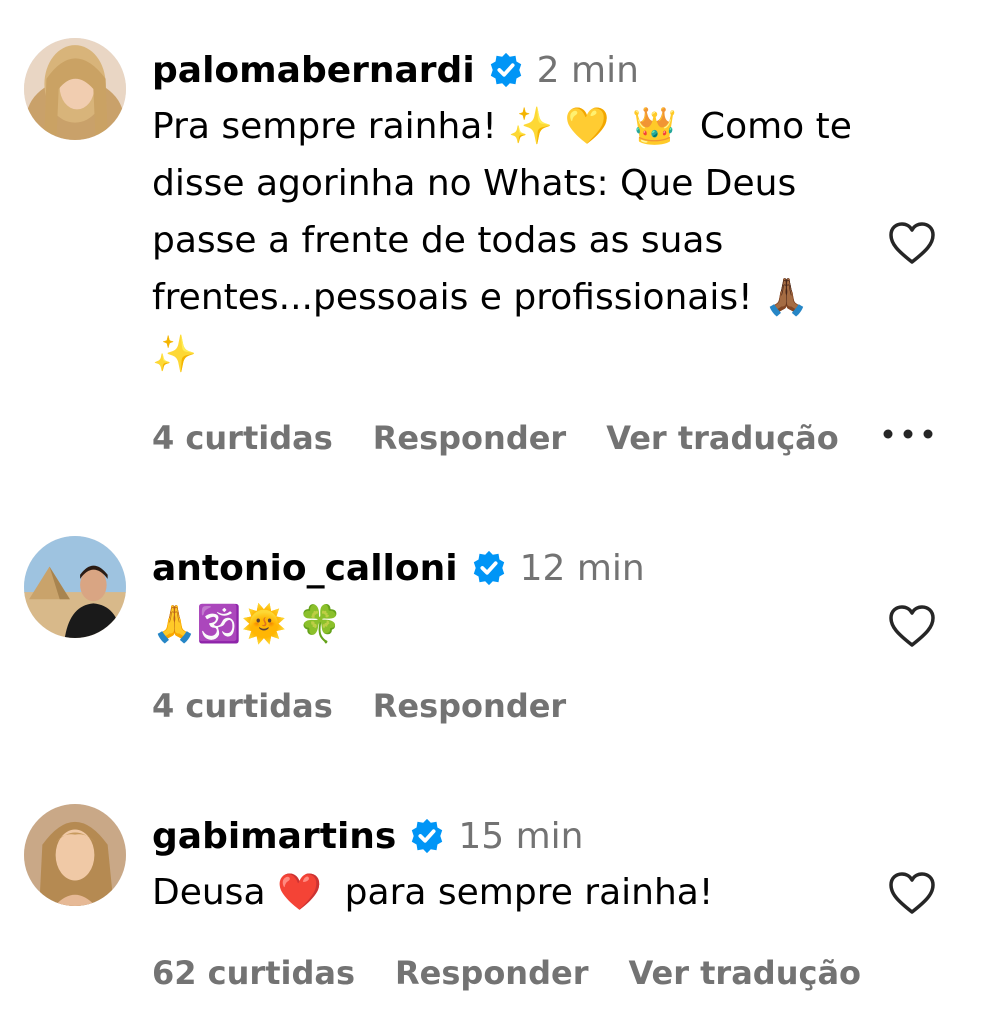  Describe the element at coordinates (520, 836) in the screenshot. I see `comment-time: 15 min` at that location.